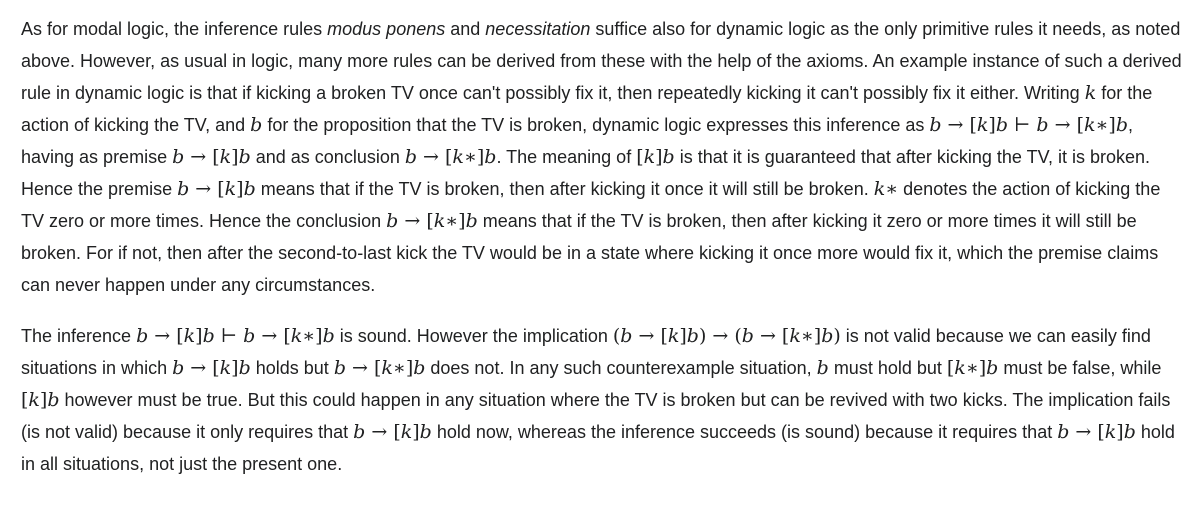  I want to click on text-run: holds but, so click(292, 368).